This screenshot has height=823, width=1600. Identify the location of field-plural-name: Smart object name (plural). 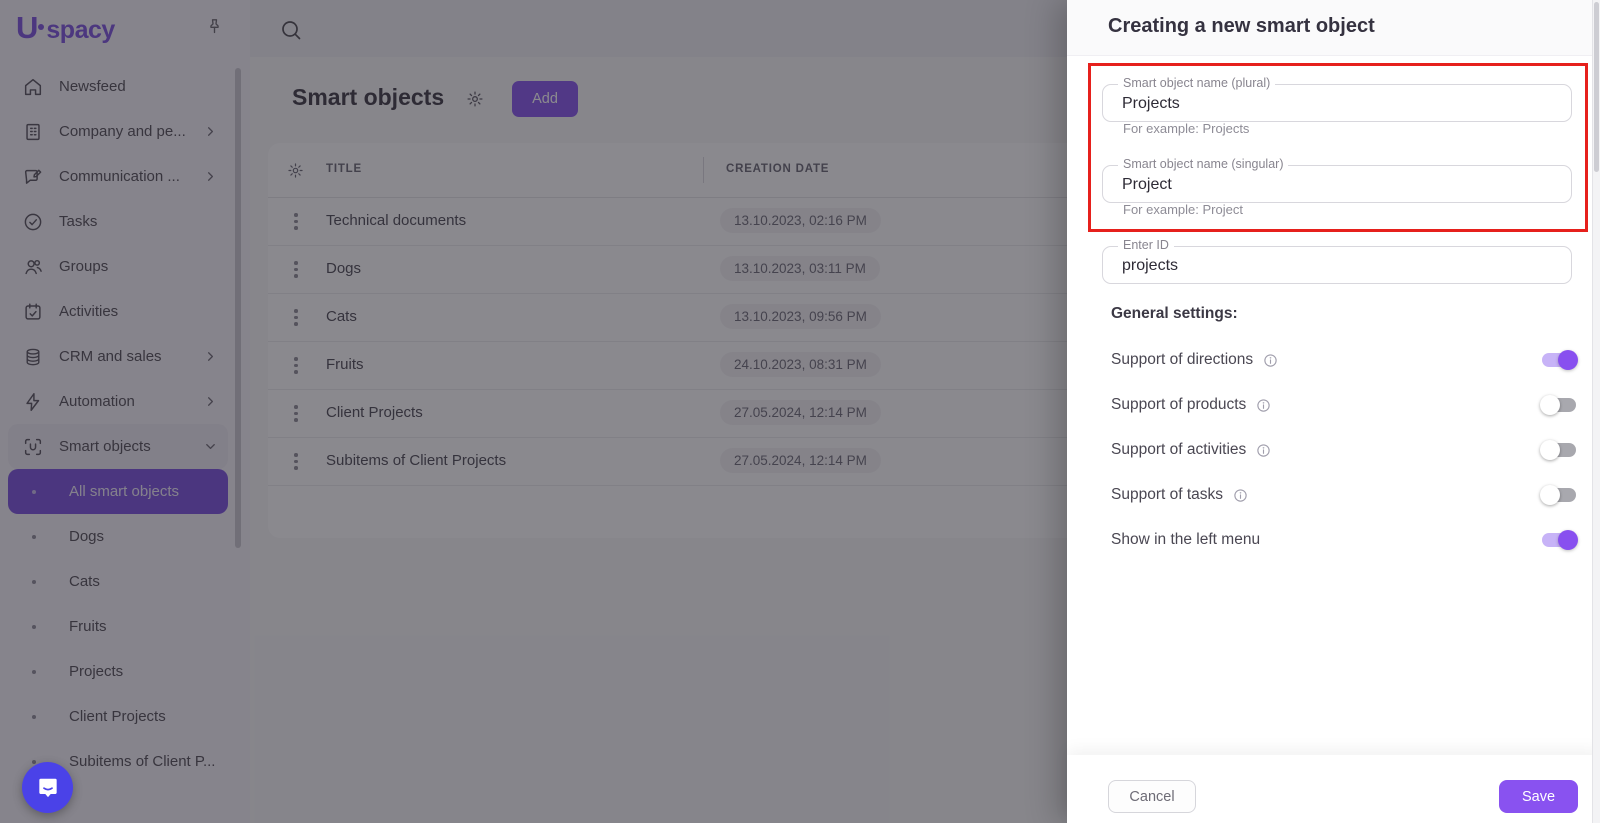
(1337, 99).